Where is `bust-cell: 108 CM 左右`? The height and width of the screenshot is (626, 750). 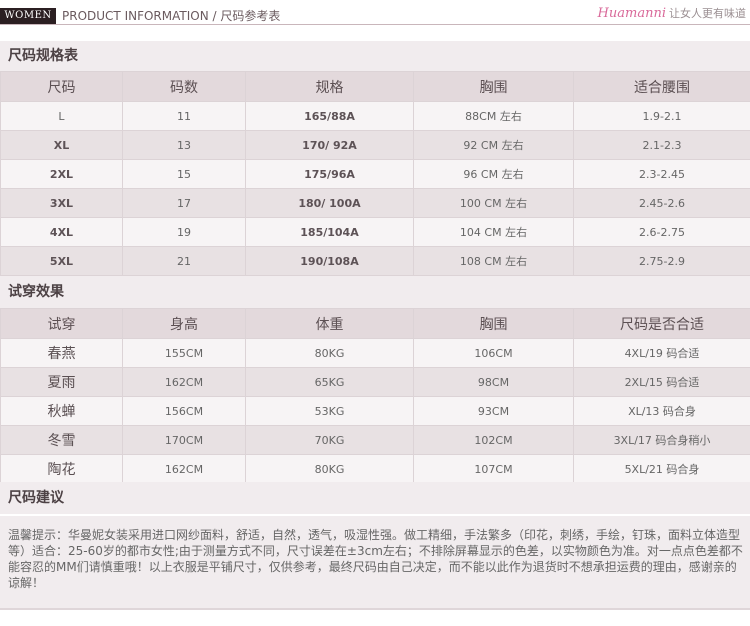
bust-cell: 108 CM 左右 is located at coordinates (493, 261).